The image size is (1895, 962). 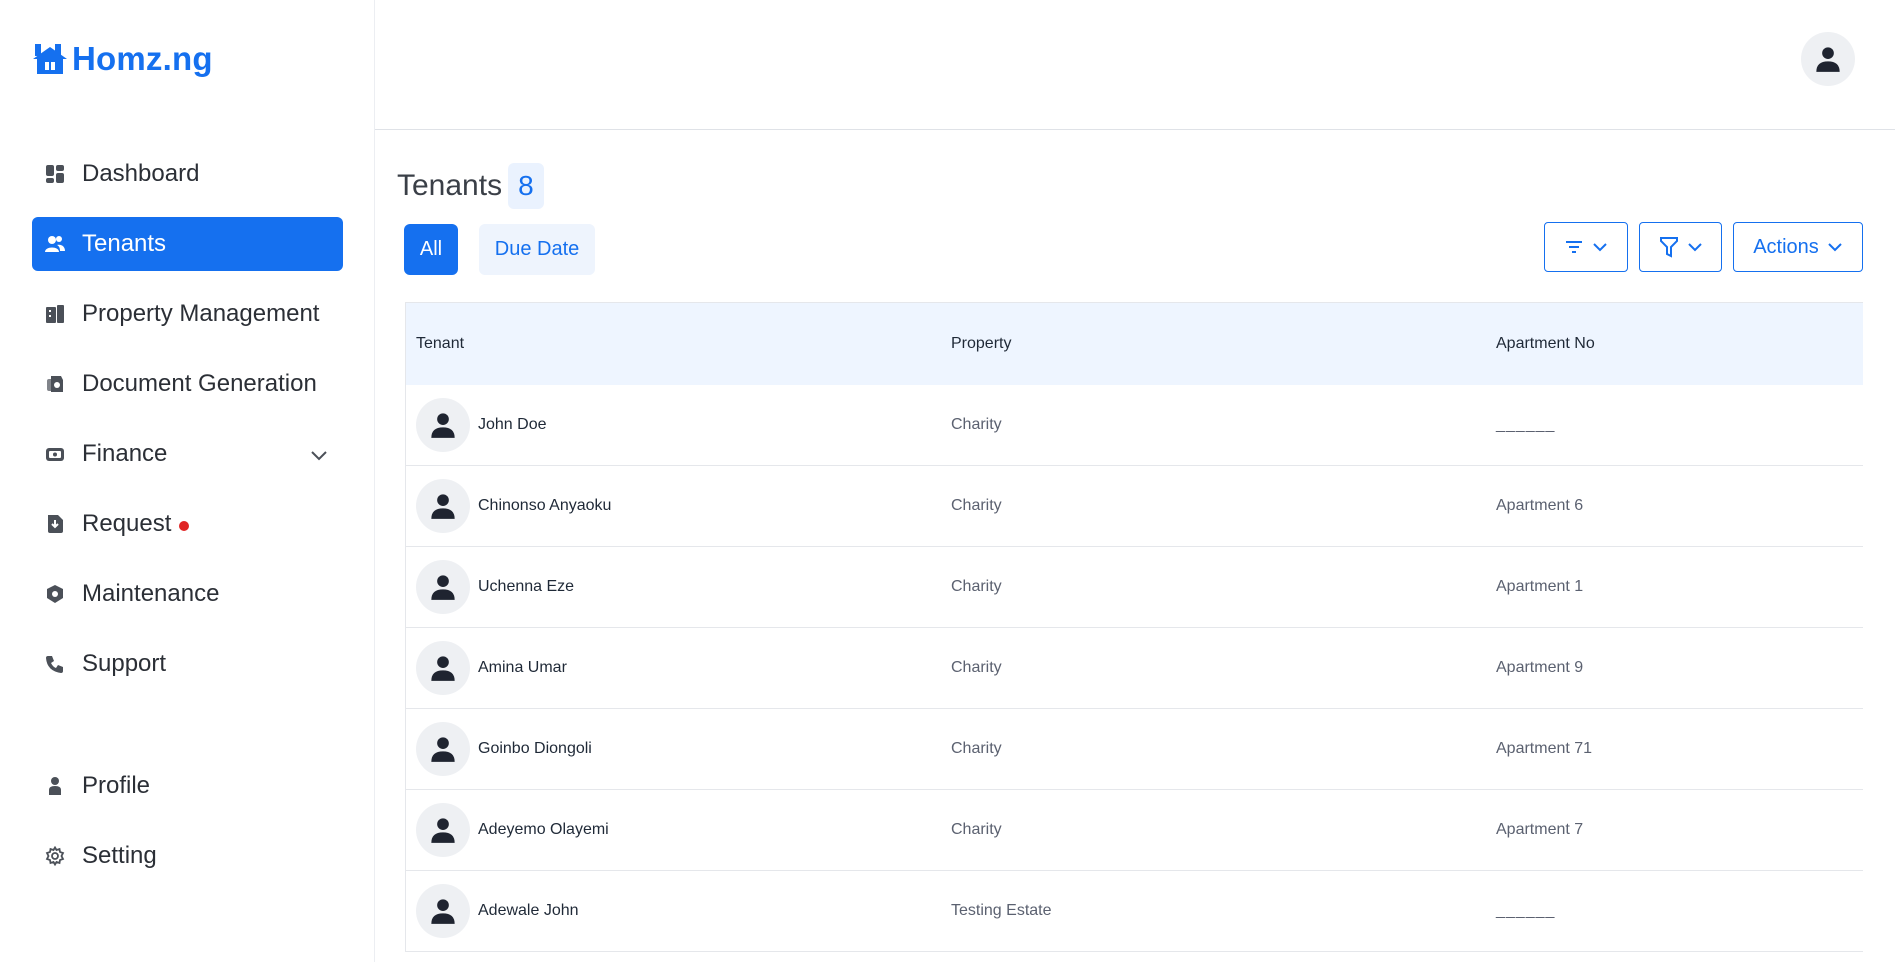 I want to click on table-row: Adewale John Testing Estate ______, so click(x=1134, y=911).